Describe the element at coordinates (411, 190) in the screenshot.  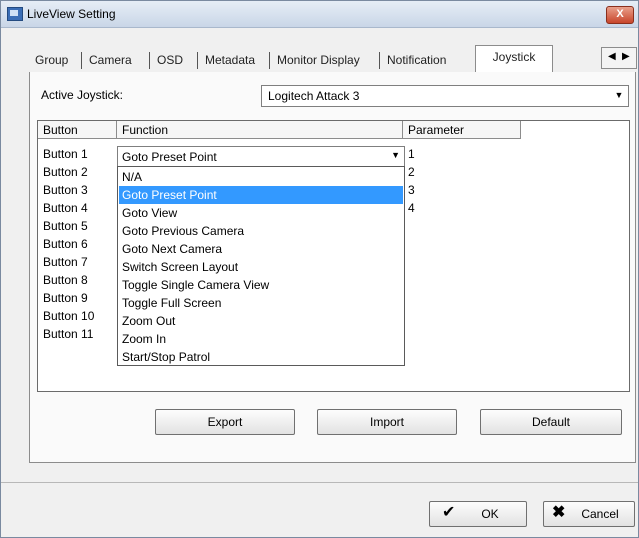
I see `parameter-cell: 3` at that location.